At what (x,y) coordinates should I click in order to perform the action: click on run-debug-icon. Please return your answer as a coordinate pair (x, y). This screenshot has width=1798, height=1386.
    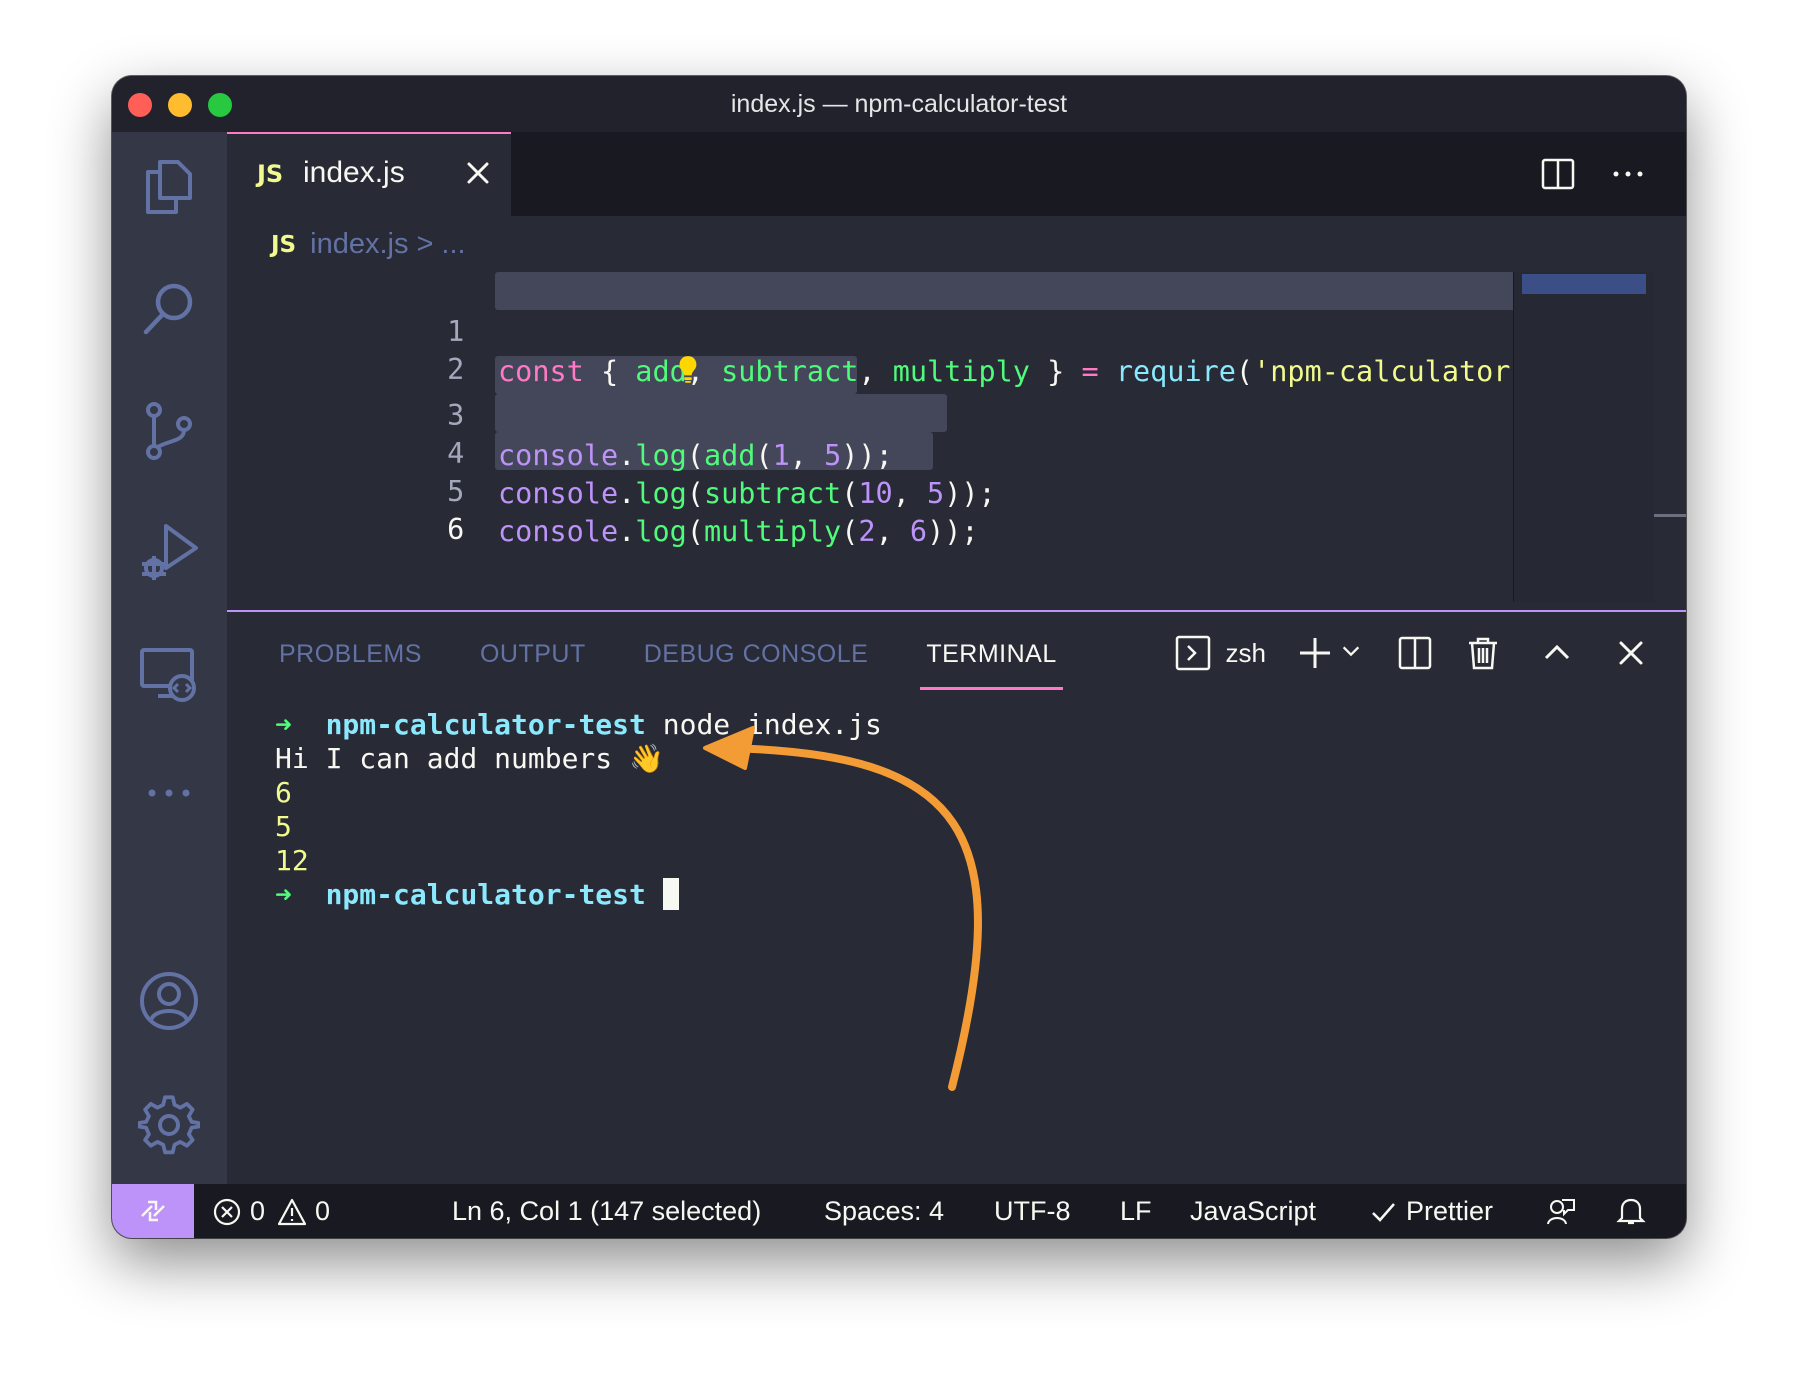
    Looking at the image, I should click on (169, 553).